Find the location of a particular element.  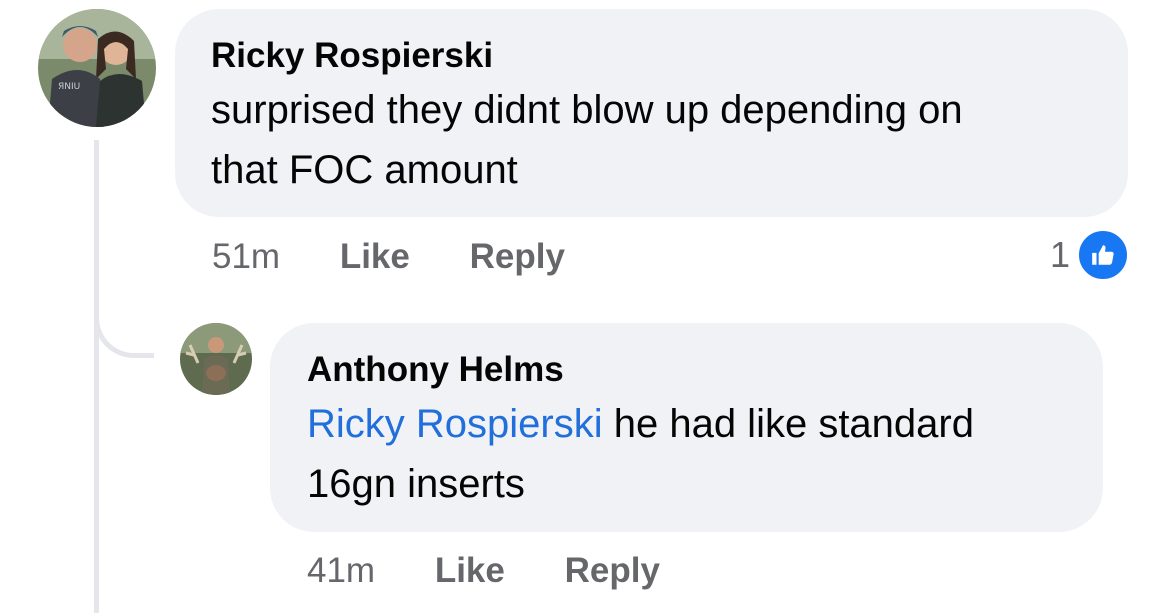

reaction-count: 1 is located at coordinates (1060, 254).